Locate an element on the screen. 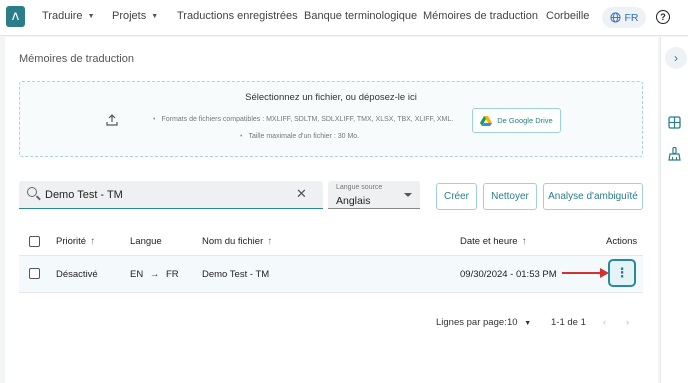  clean-button: Nettoyer is located at coordinates (510, 196).